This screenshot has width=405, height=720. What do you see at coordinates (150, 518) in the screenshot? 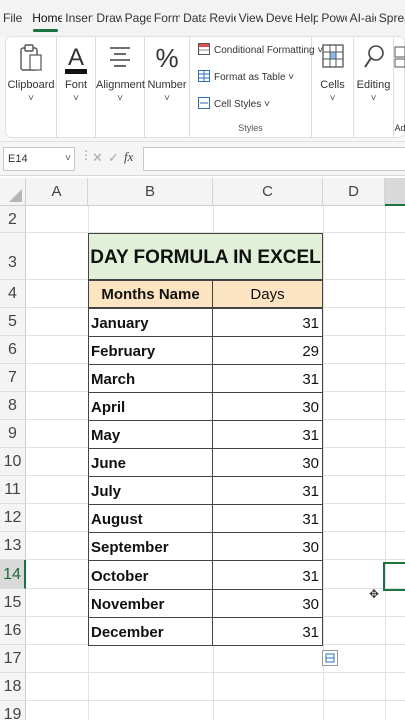
I see `month-cell: August` at bounding box center [150, 518].